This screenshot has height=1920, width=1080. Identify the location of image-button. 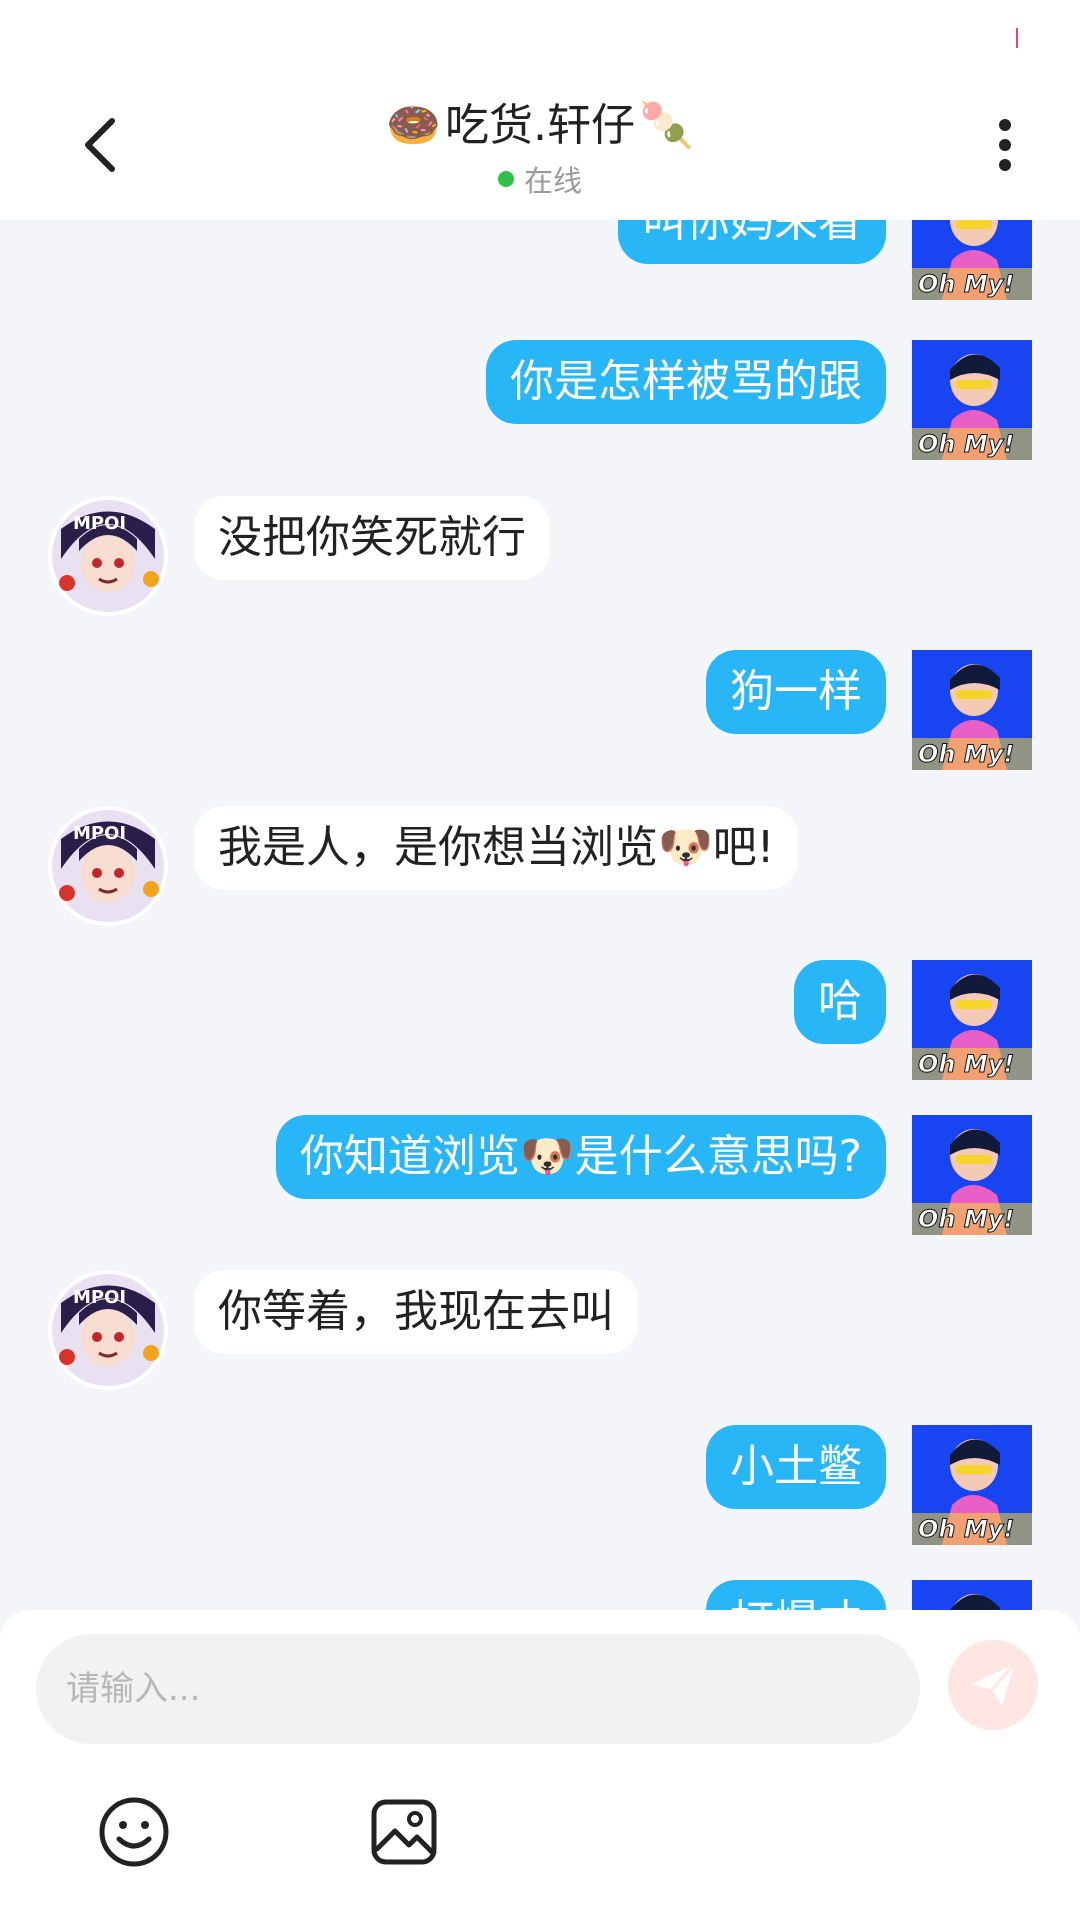
(404, 1832).